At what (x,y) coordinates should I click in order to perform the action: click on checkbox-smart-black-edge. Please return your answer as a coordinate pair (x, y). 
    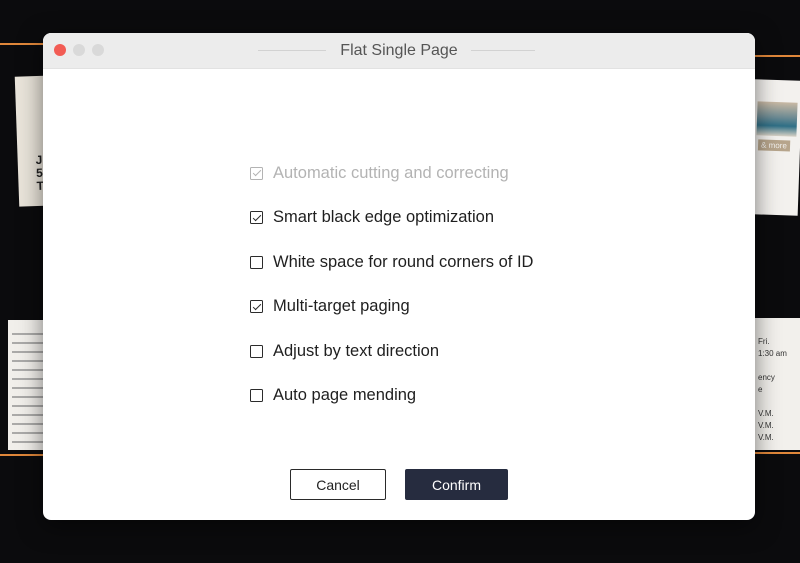
    Looking at the image, I should click on (256, 218).